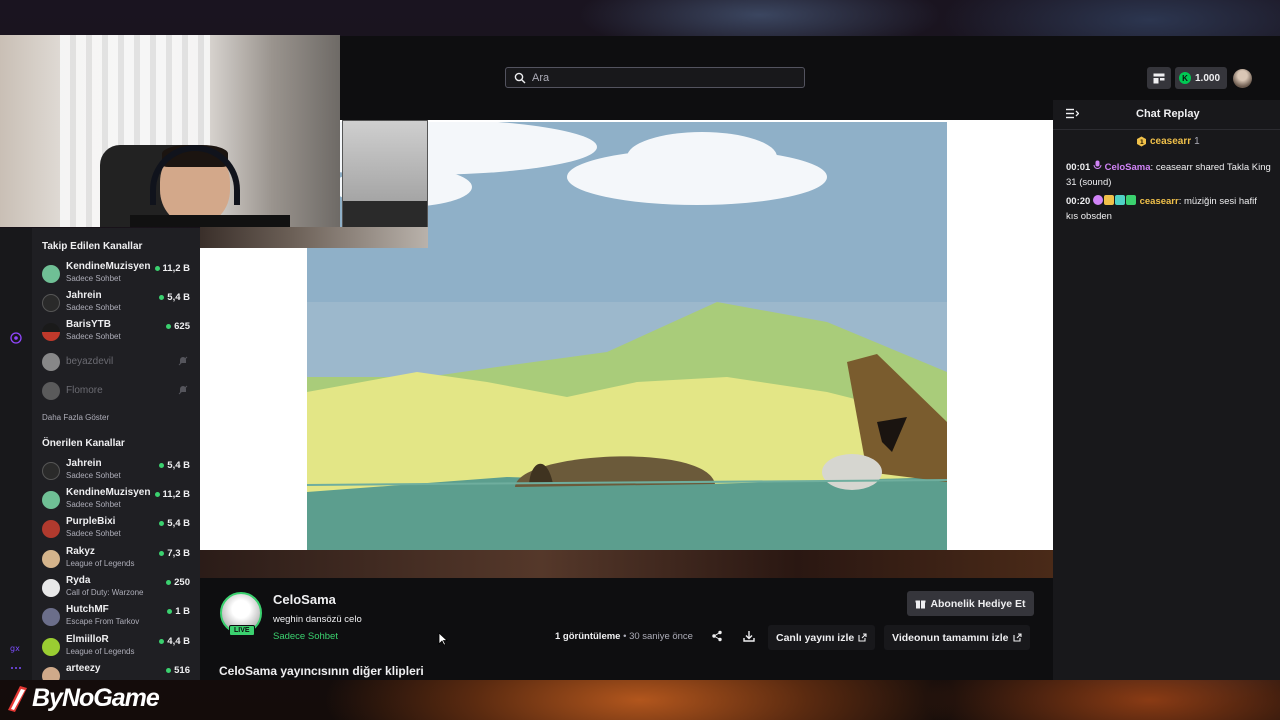 The image size is (1280, 720). What do you see at coordinates (16, 338) in the screenshot?
I see `compass-icon` at bounding box center [16, 338].